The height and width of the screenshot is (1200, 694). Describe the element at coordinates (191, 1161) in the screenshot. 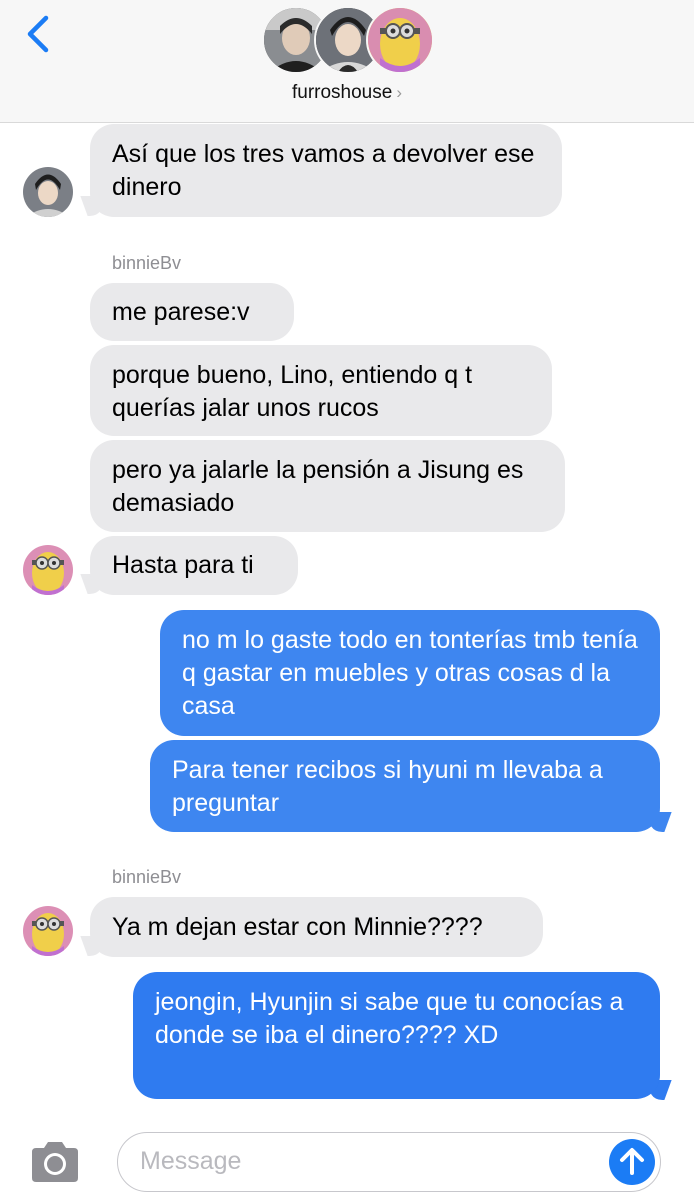

I see `message-placeholder: Message` at that location.